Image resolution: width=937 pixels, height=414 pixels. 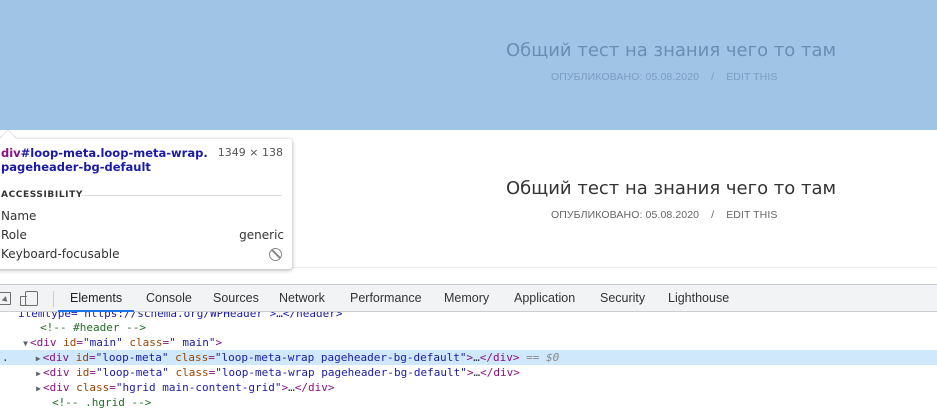 I want to click on device-toolbar-icon, so click(x=29, y=298).